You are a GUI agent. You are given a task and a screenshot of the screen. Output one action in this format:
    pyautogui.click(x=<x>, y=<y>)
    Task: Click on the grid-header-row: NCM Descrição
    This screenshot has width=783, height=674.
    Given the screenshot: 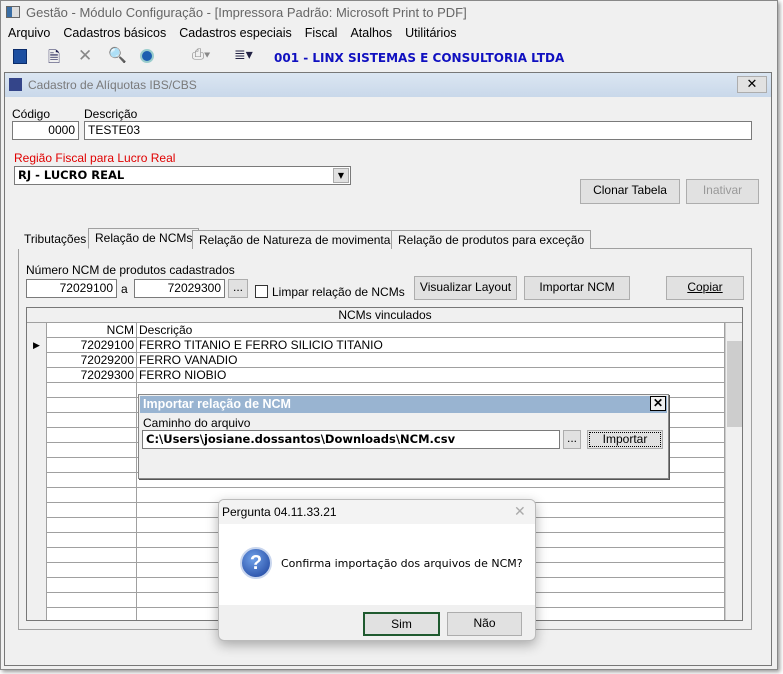 What is the action you would take?
    pyautogui.click(x=376, y=330)
    